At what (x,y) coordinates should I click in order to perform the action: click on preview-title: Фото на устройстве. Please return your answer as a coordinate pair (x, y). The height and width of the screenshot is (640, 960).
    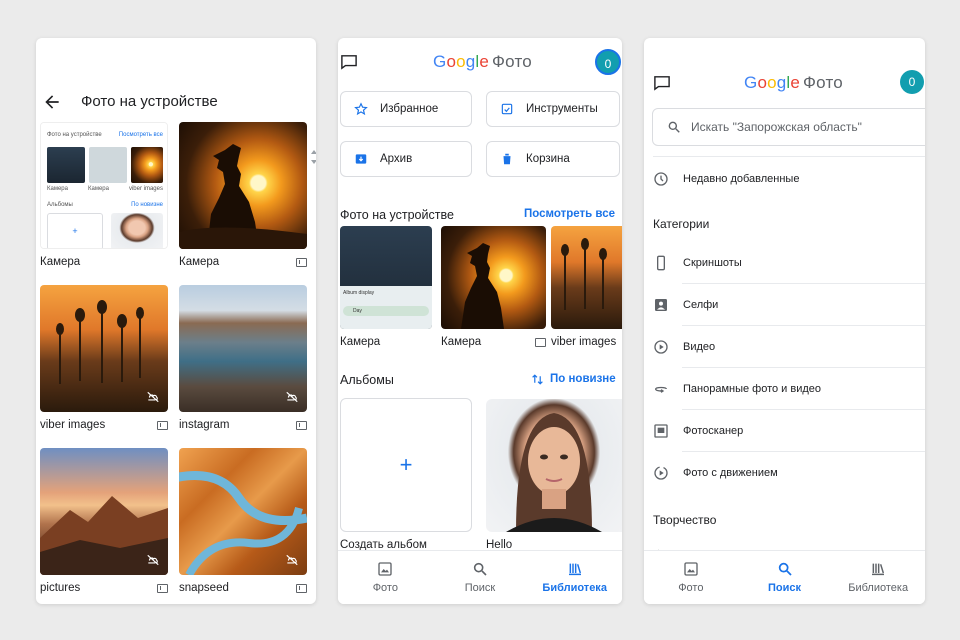
    Looking at the image, I should click on (74, 135).